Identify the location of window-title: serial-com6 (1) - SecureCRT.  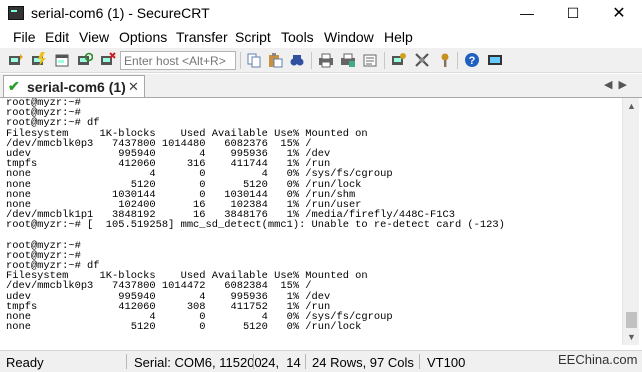
(120, 13).